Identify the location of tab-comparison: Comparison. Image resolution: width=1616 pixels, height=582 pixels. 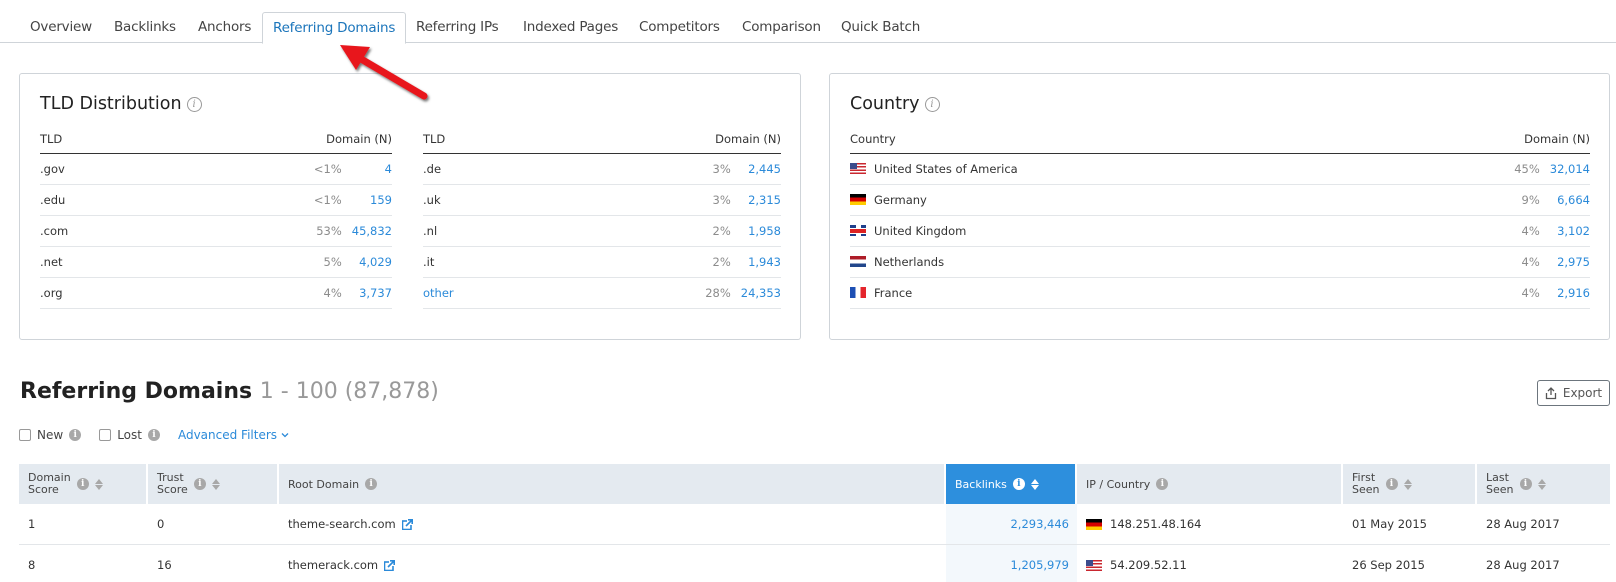
(781, 27).